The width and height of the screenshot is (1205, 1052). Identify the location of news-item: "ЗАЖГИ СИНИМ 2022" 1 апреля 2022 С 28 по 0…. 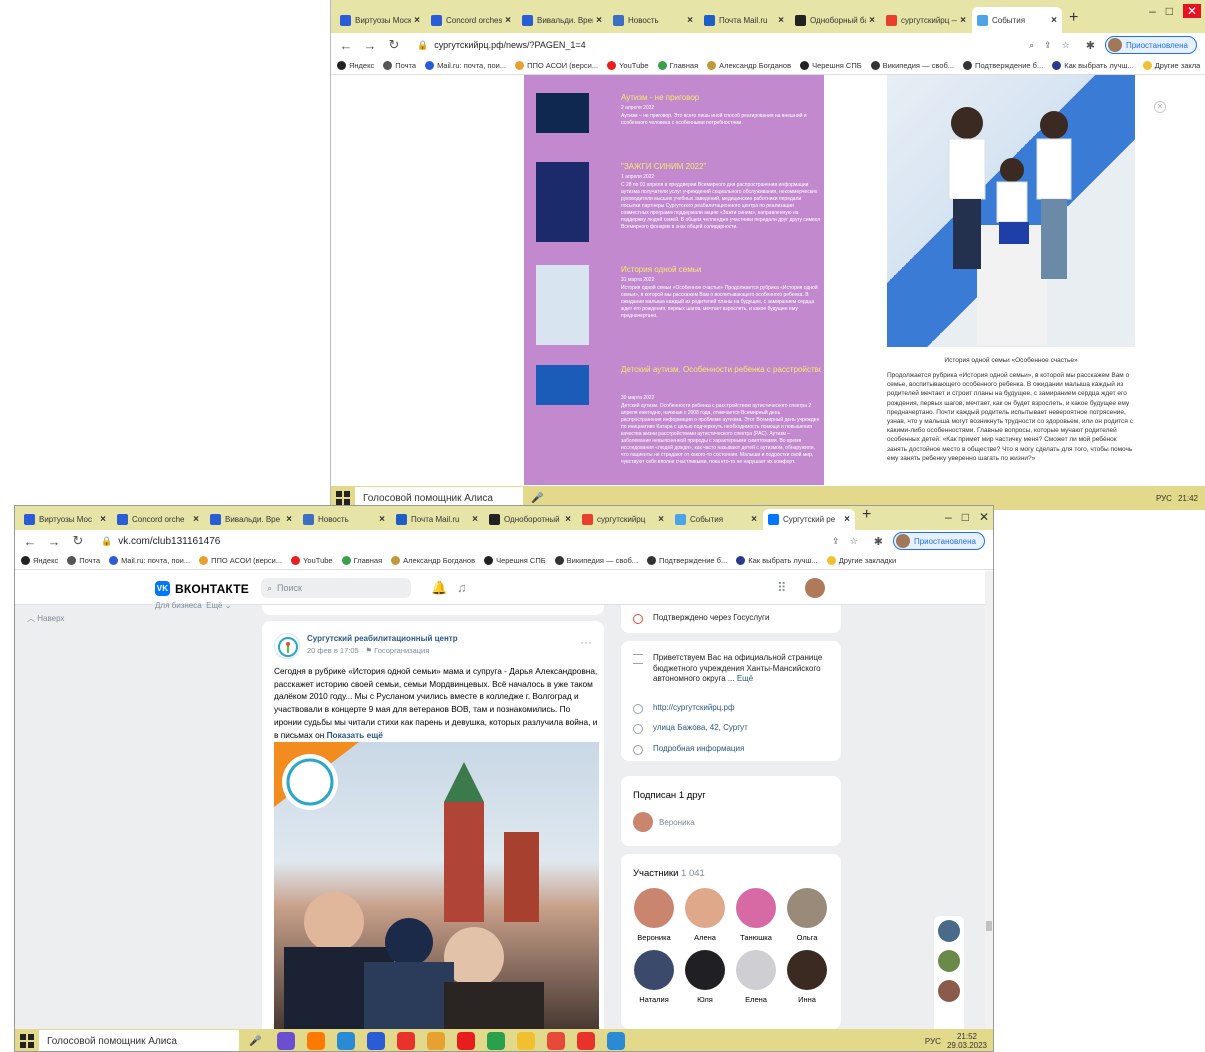
(678, 209).